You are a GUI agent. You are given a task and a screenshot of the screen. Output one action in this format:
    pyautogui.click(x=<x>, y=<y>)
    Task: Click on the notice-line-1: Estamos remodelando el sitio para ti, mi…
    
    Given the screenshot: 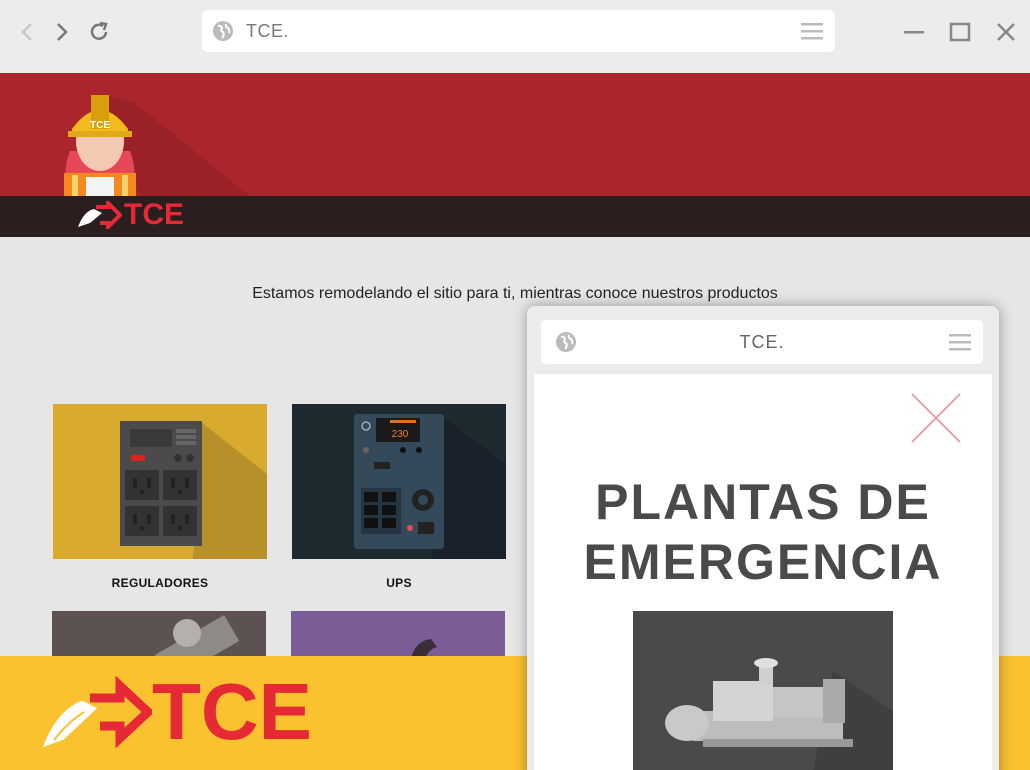 What is the action you would take?
    pyautogui.click(x=515, y=293)
    